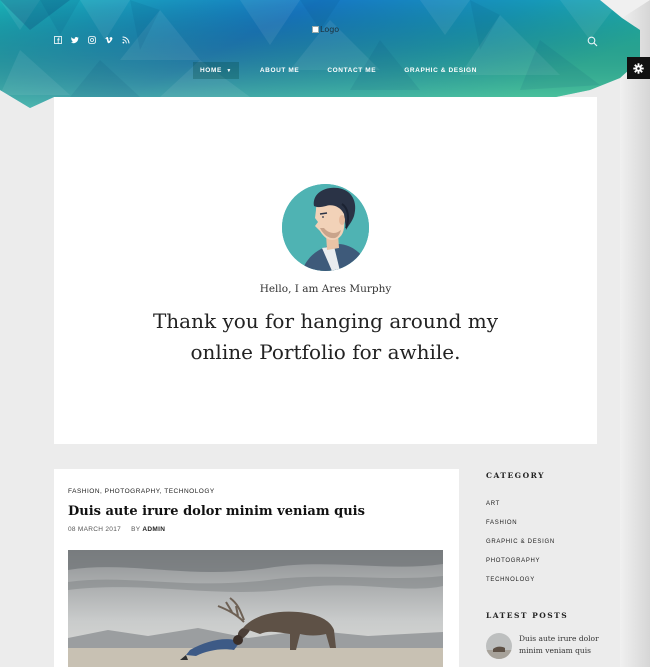 The image size is (650, 667). What do you see at coordinates (153, 529) in the screenshot?
I see `post-author: ADMIN` at bounding box center [153, 529].